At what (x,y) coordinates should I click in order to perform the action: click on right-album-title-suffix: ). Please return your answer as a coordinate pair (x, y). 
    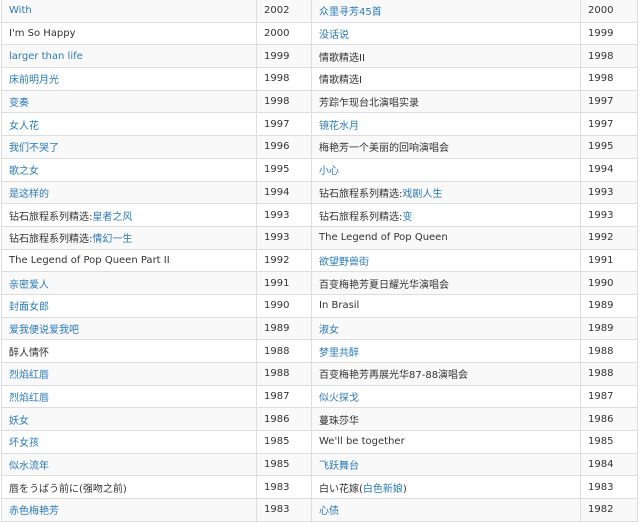
    Looking at the image, I should click on (404, 489).